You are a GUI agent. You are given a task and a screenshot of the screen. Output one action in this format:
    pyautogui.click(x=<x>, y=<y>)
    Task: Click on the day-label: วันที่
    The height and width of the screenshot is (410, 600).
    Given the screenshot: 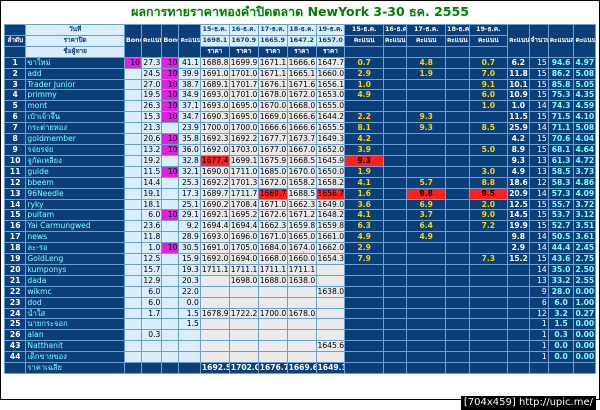 What is the action you would take?
    pyautogui.click(x=75, y=30)
    